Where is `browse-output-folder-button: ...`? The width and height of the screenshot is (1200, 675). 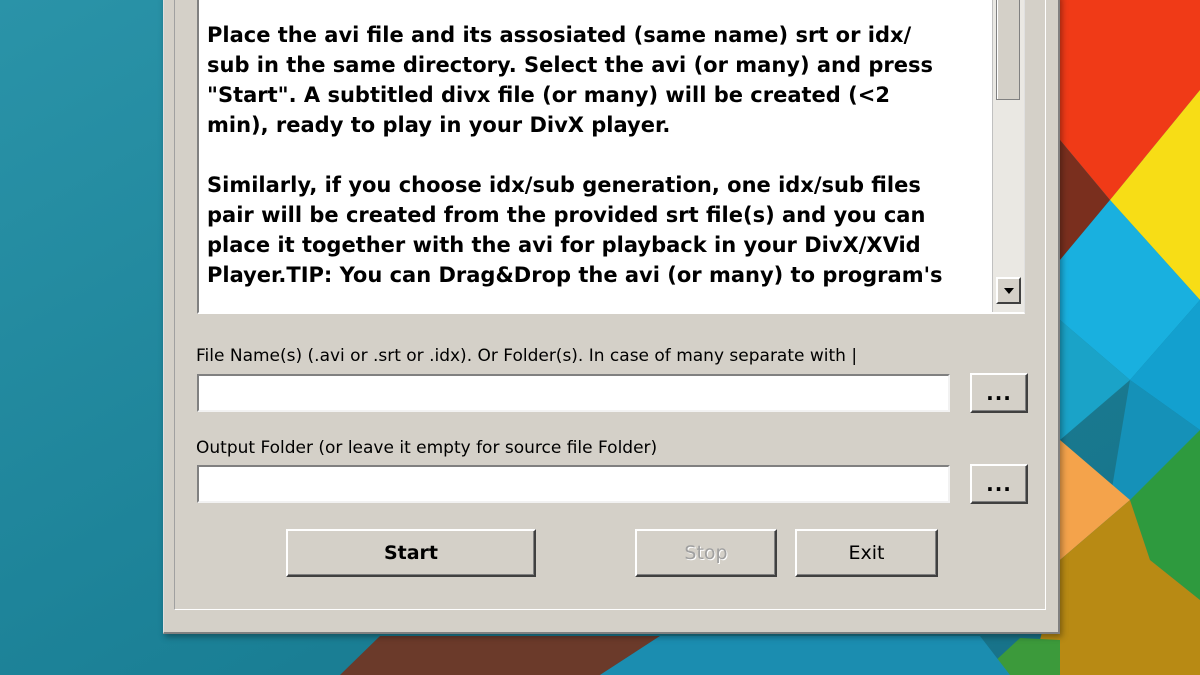 browse-output-folder-button: ... is located at coordinates (999, 484).